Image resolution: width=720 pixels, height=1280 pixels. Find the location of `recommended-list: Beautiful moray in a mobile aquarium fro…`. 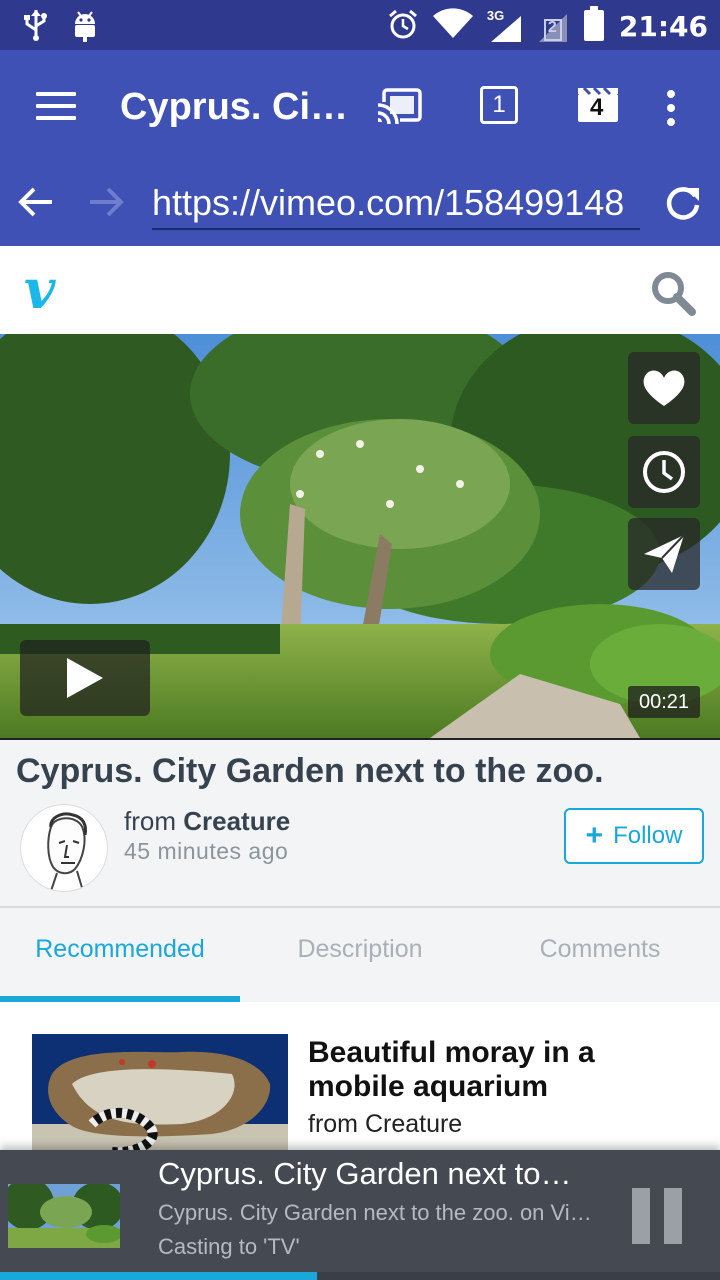

recommended-list: Beautiful moray in a mobile aquarium fro… is located at coordinates (360, 1077).